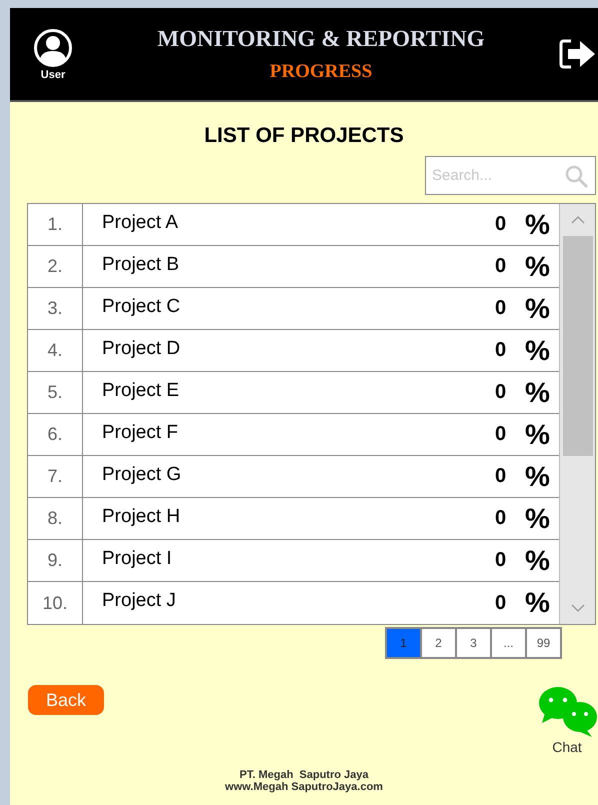 This screenshot has width=598, height=805. Describe the element at coordinates (55, 224) in the screenshot. I see `row-number: 1.` at that location.